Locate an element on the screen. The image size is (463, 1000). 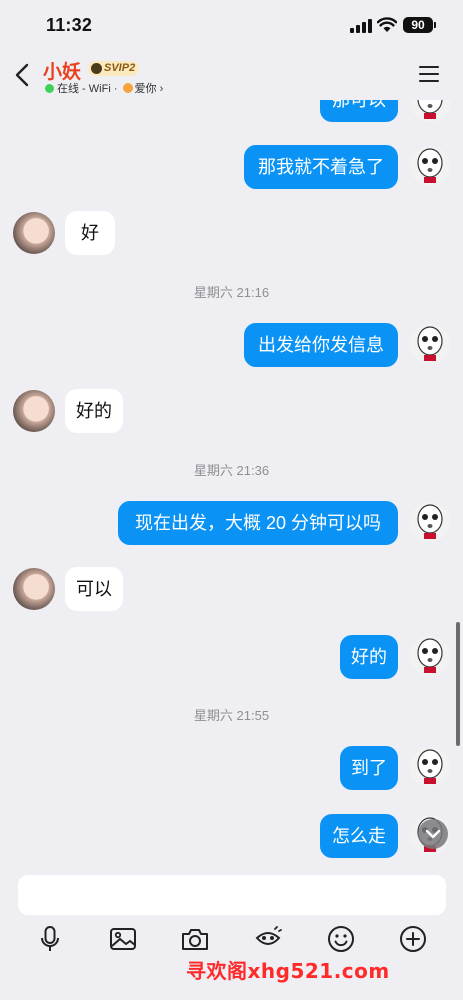
online-status-text: 在线 - WiFi · is located at coordinates (87, 89).